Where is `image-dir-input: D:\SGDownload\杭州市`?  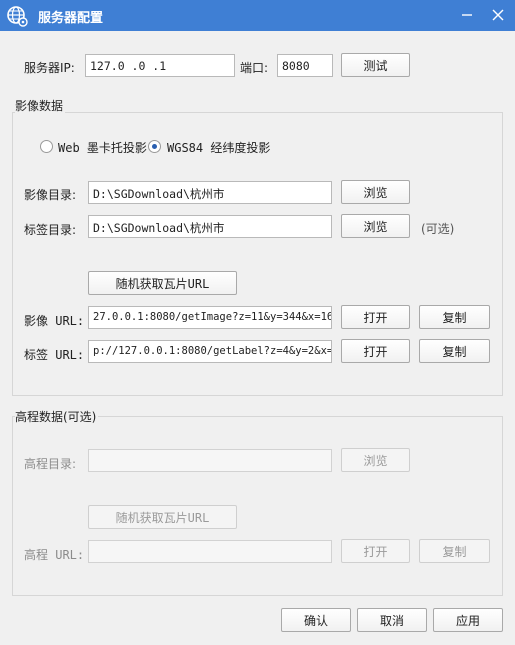
image-dir-input: D:\SGDownload\杭州市 is located at coordinates (210, 192).